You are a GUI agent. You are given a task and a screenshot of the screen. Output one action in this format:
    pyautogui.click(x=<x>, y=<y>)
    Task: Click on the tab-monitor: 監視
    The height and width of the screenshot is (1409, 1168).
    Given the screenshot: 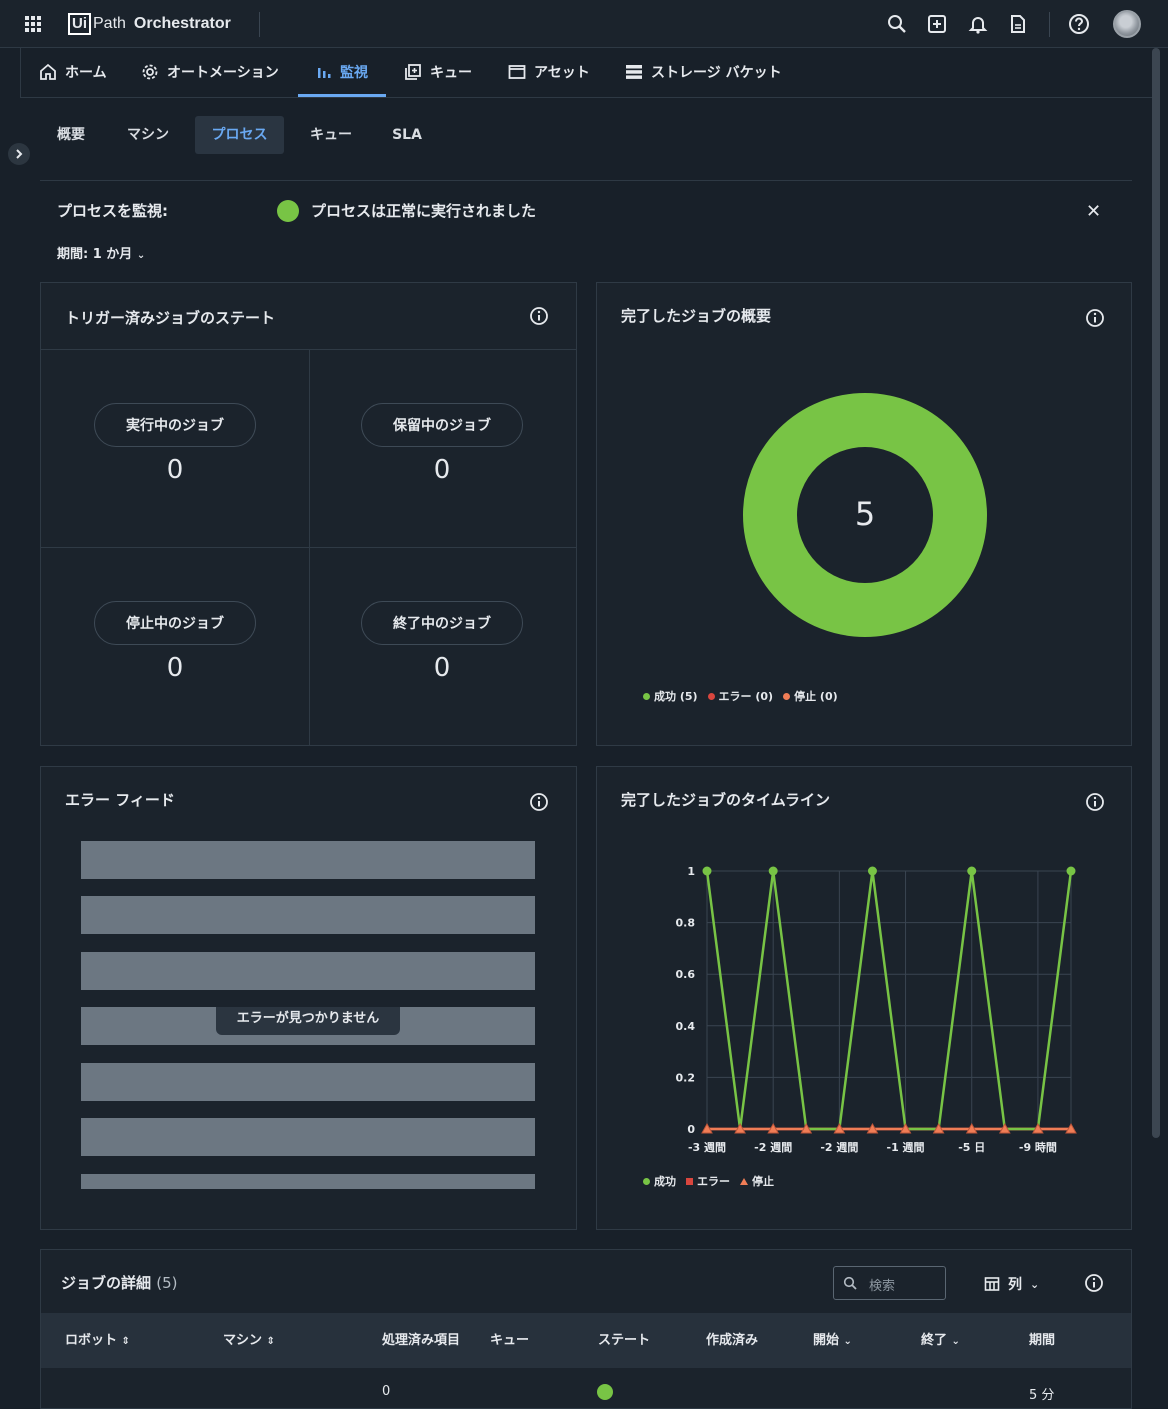 What is the action you would take?
    pyautogui.click(x=342, y=72)
    